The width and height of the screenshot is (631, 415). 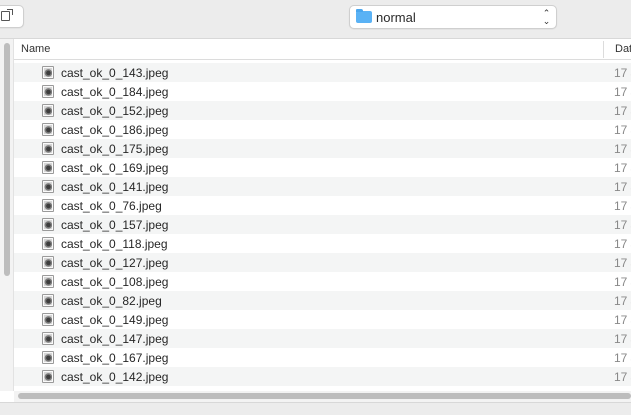 I want to click on file-row: cast_ok_0_167.jpeg 17 J, so click(x=322, y=357).